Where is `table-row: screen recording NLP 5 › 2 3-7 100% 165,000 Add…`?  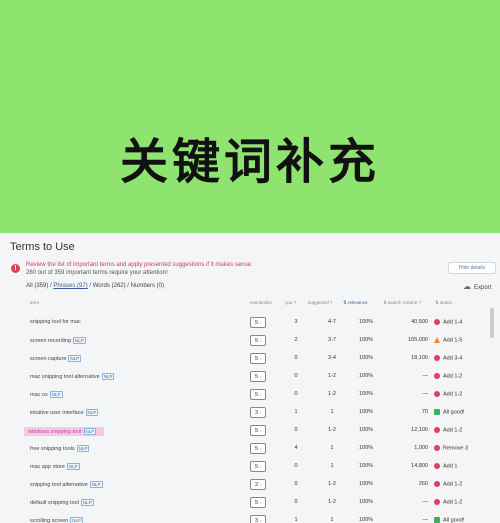 table-row: screen recording NLP 5 › 2 3-7 100% 165,000 Add… is located at coordinates (256, 340).